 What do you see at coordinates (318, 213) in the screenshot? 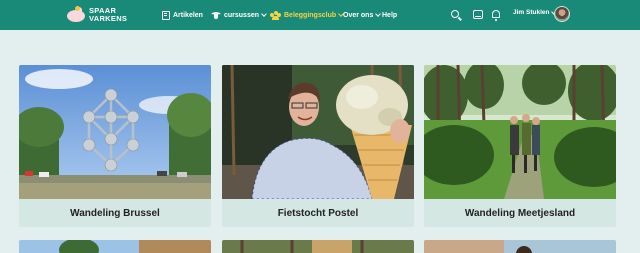
I see `card-title: Fietstocht Postel` at bounding box center [318, 213].